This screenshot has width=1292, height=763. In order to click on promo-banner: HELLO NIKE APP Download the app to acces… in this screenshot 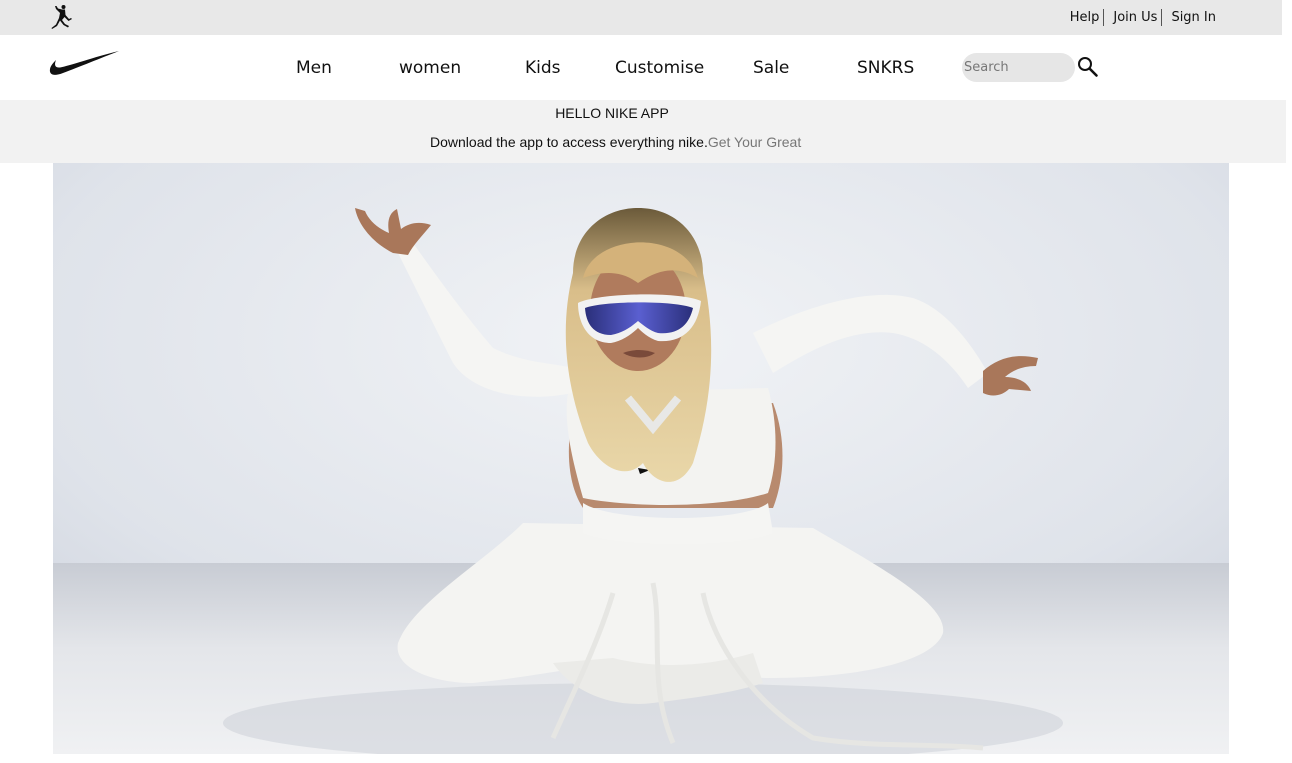, I will do `click(643, 131)`.